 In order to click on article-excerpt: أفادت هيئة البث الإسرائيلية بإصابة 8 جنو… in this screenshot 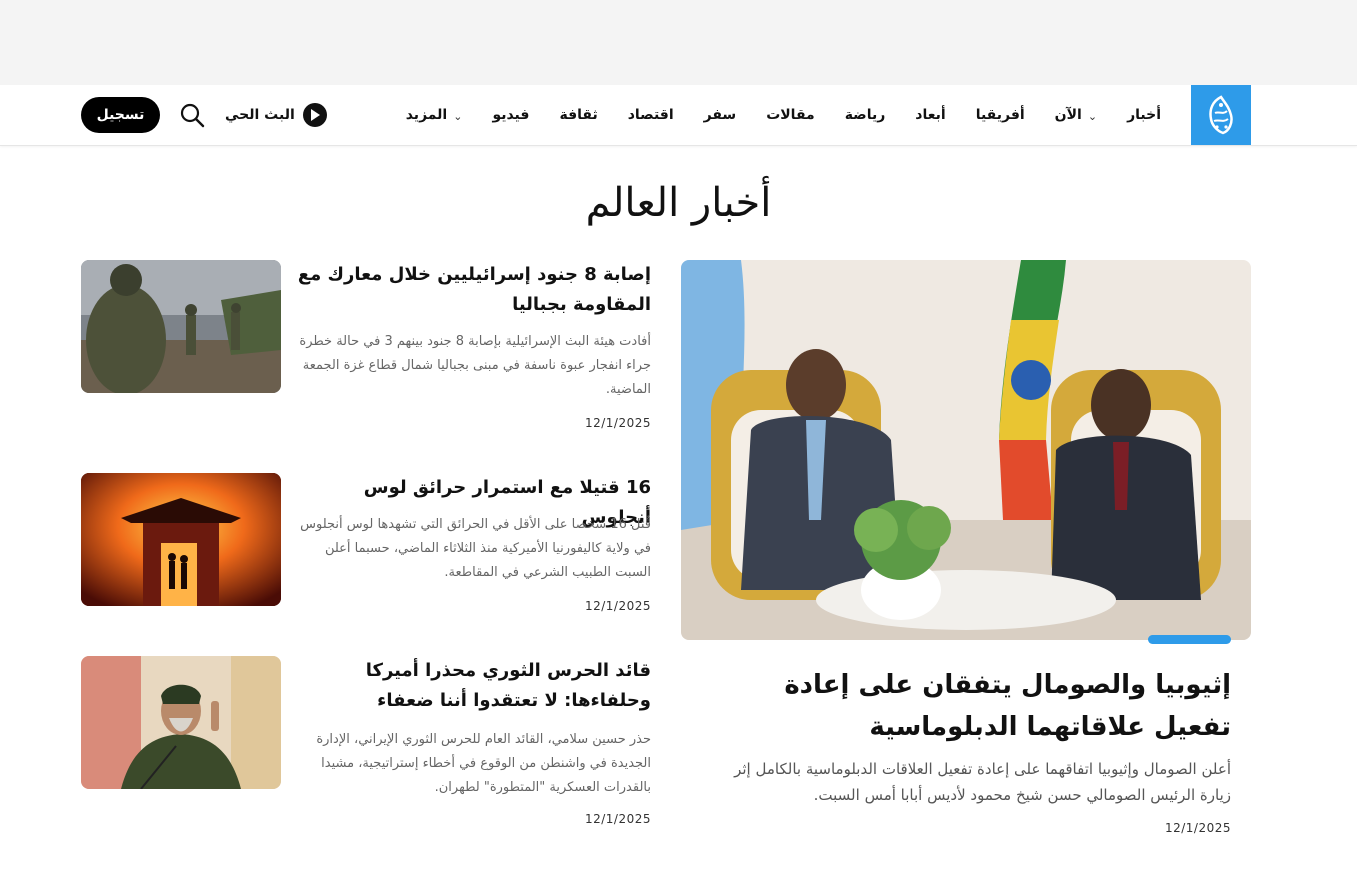, I will do `click(475, 365)`.